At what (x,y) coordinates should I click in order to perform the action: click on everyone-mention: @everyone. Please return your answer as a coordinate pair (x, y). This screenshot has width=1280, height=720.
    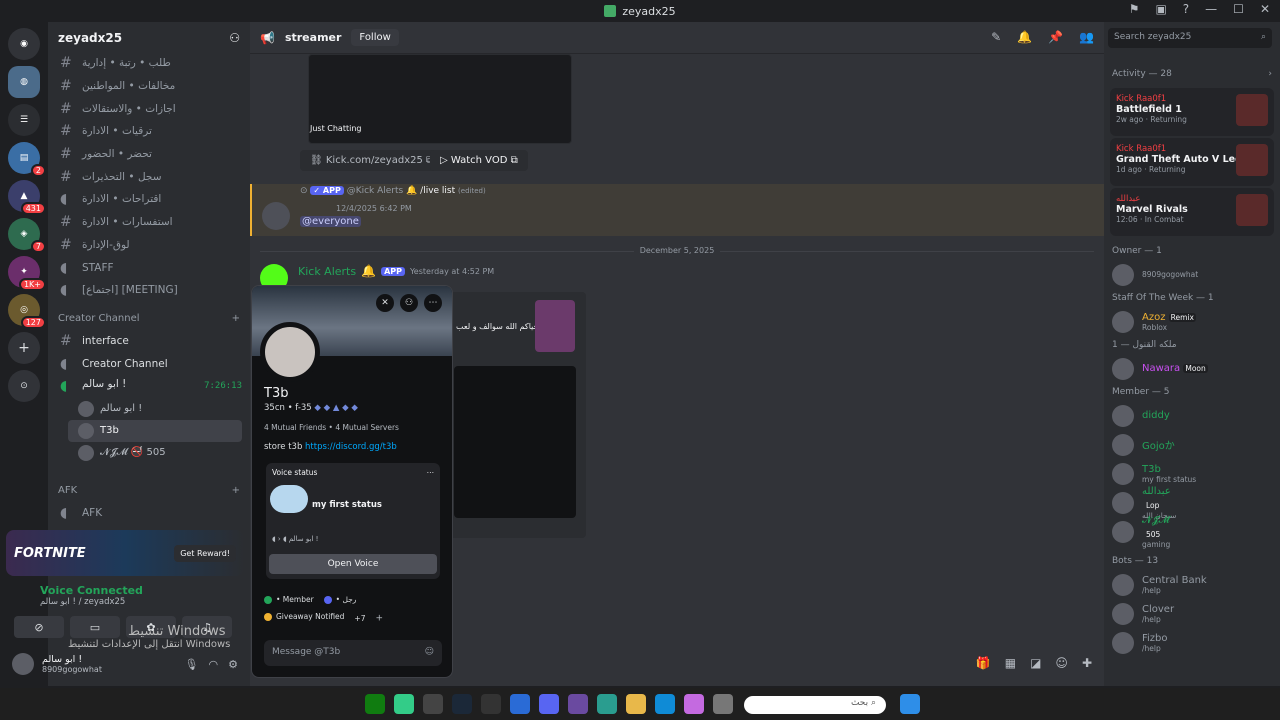
    Looking at the image, I should click on (330, 221).